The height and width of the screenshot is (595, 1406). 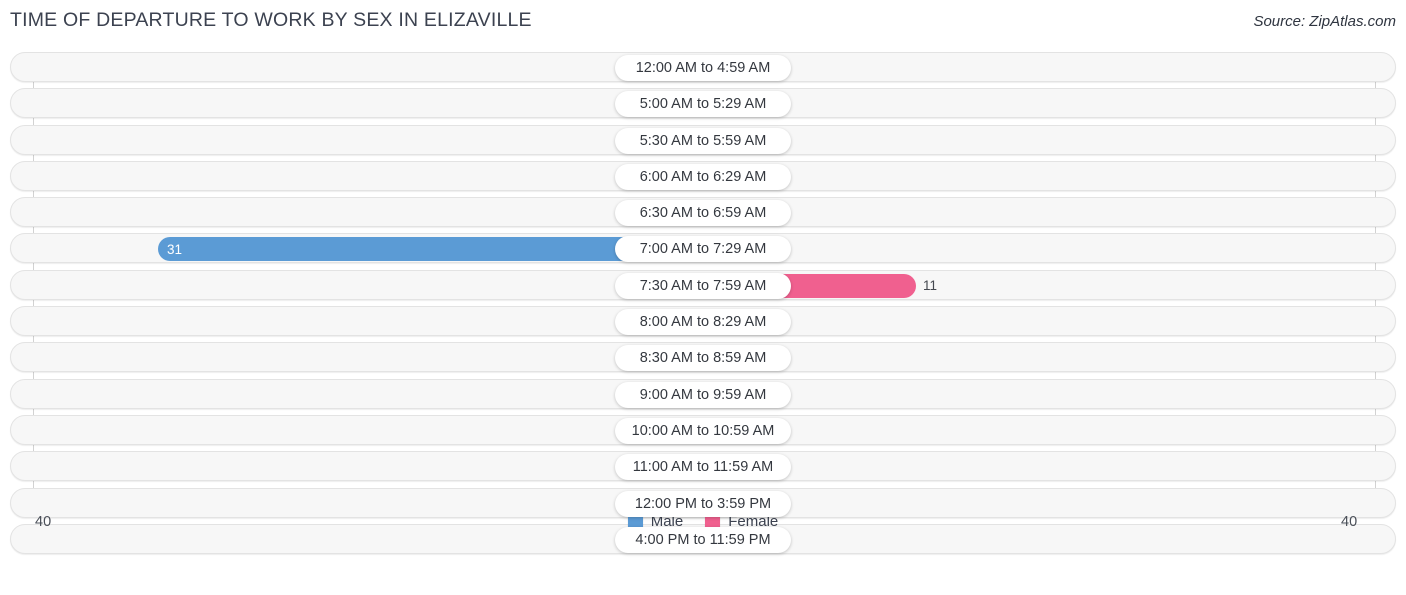 I want to click on table-row: 0011:00 AM to 11:59 AM, so click(x=703, y=466).